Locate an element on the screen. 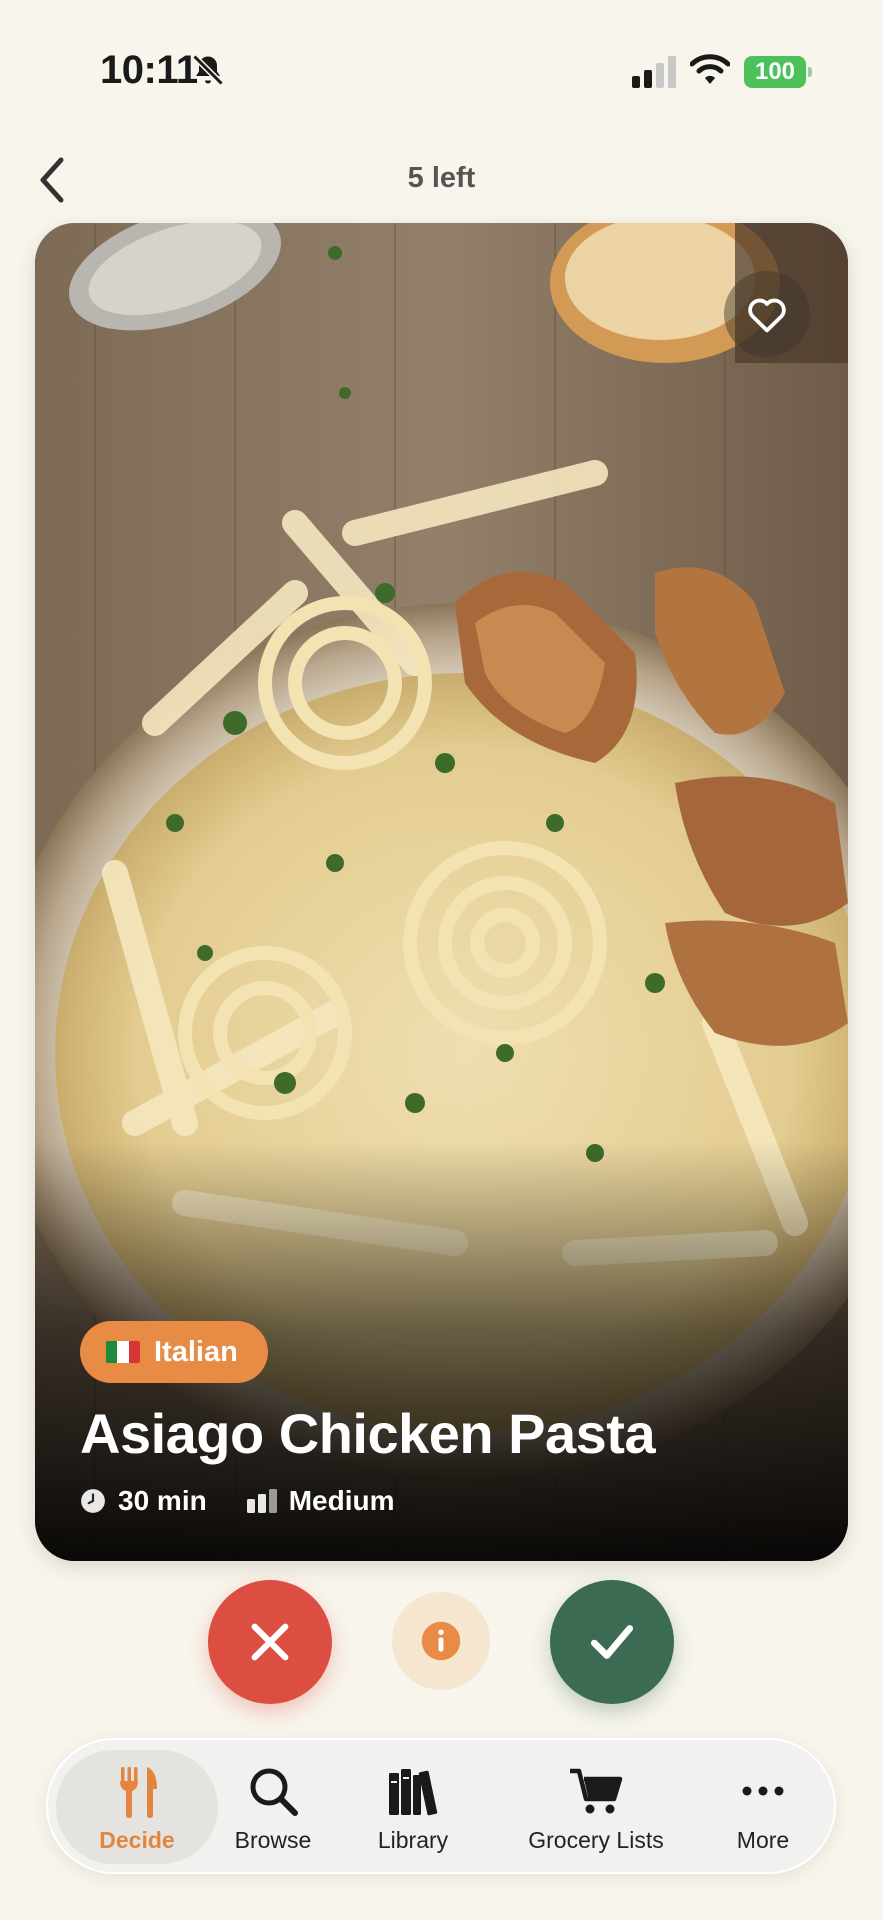 The height and width of the screenshot is (1920, 883). bottom-tab-bar: Decide Browse Library Grocery Lists More is located at coordinates (441, 1806).